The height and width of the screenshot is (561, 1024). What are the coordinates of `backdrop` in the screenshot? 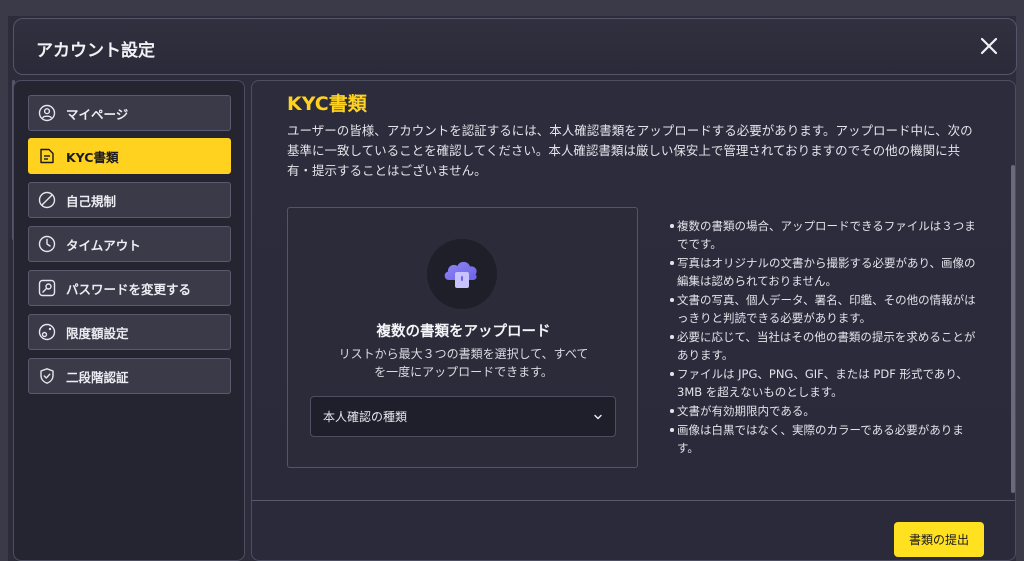 It's located at (512, 8).